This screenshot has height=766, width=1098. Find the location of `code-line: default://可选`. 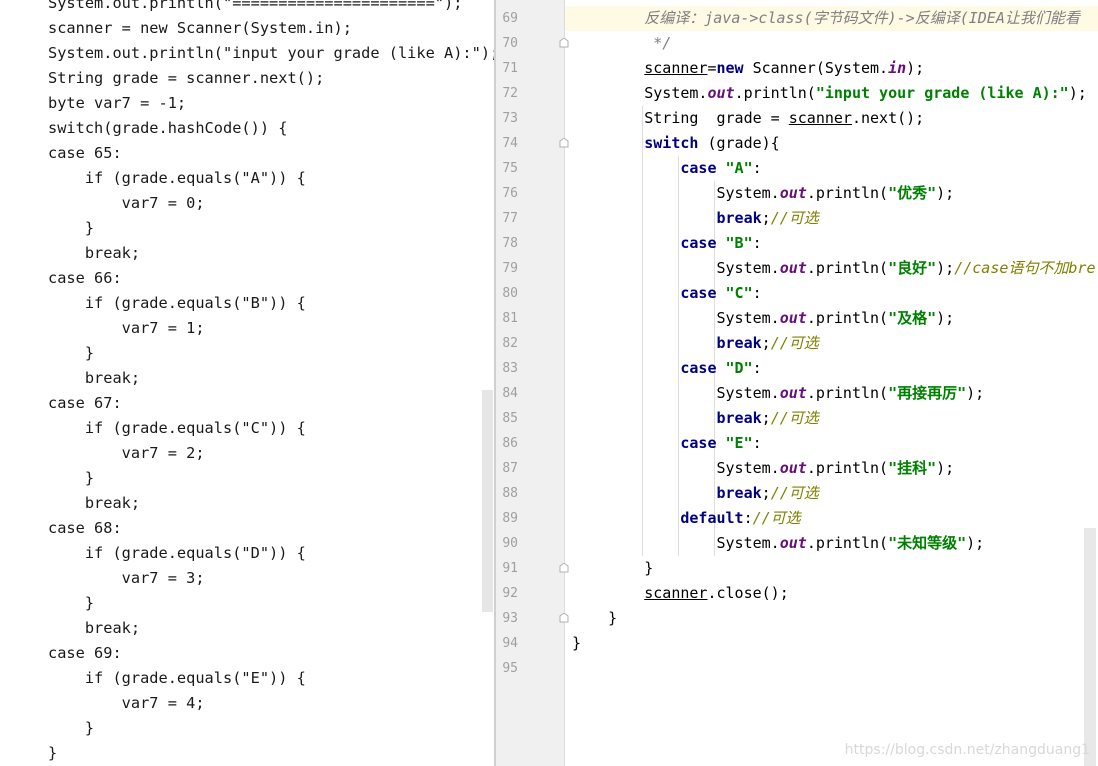

code-line: default://可选 is located at coordinates (686, 518).